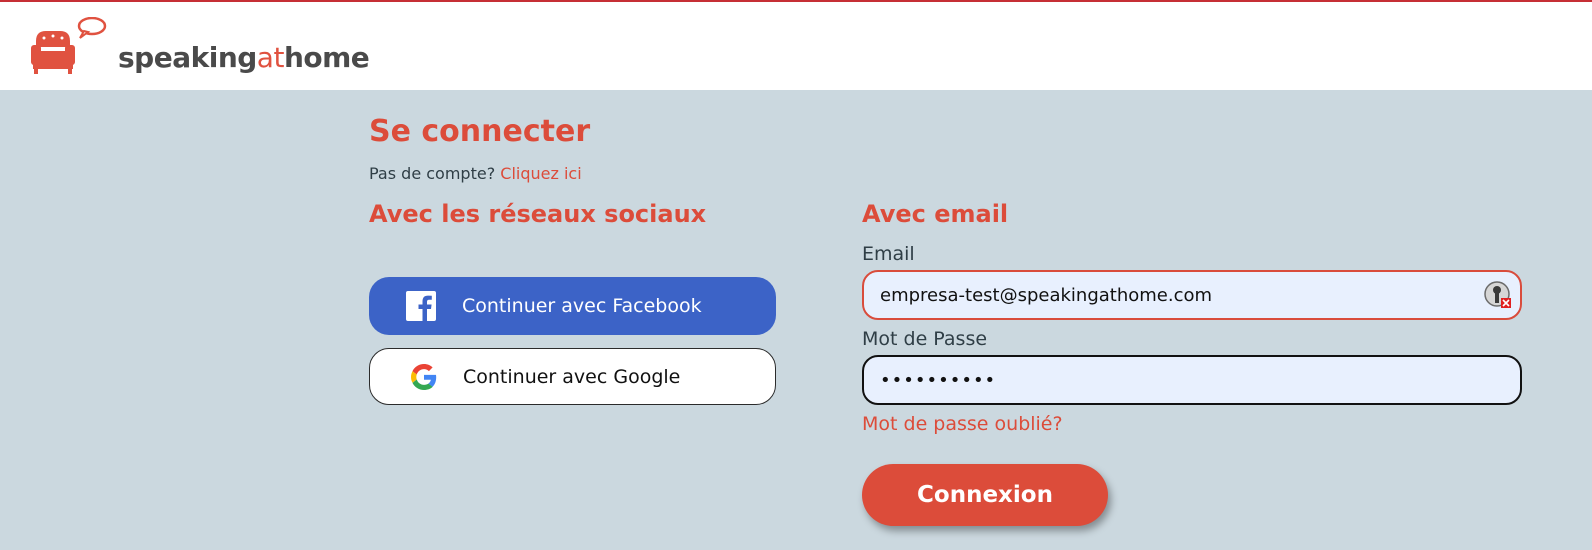  I want to click on password-input, so click(1192, 380).